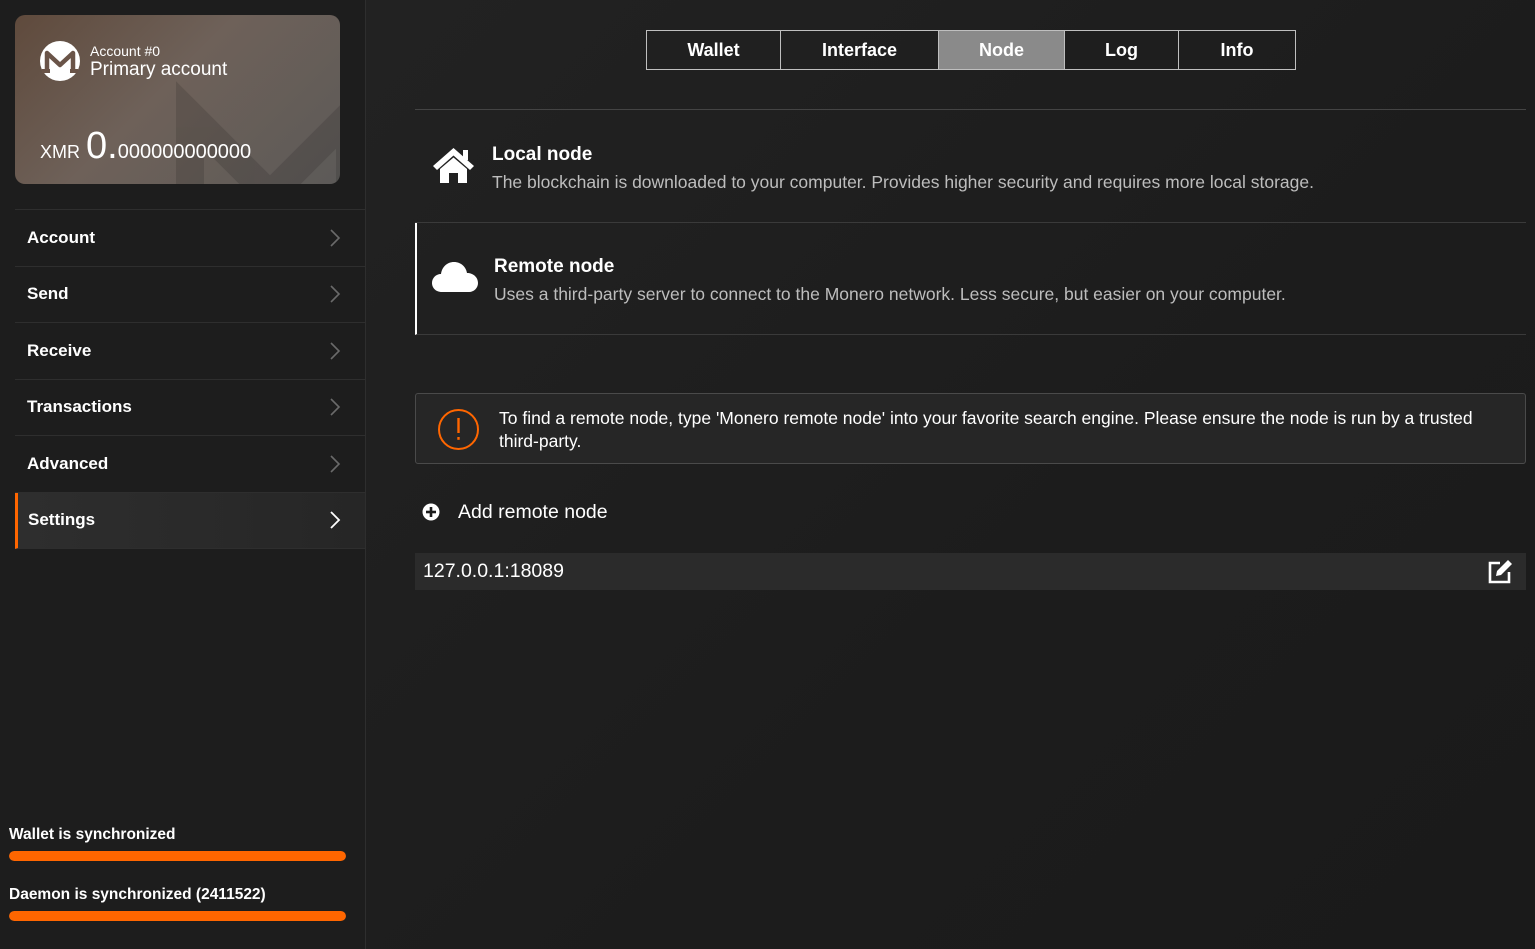  Describe the element at coordinates (190, 408) in the screenshot. I see `sidebar-item-transactions: Transactions` at that location.